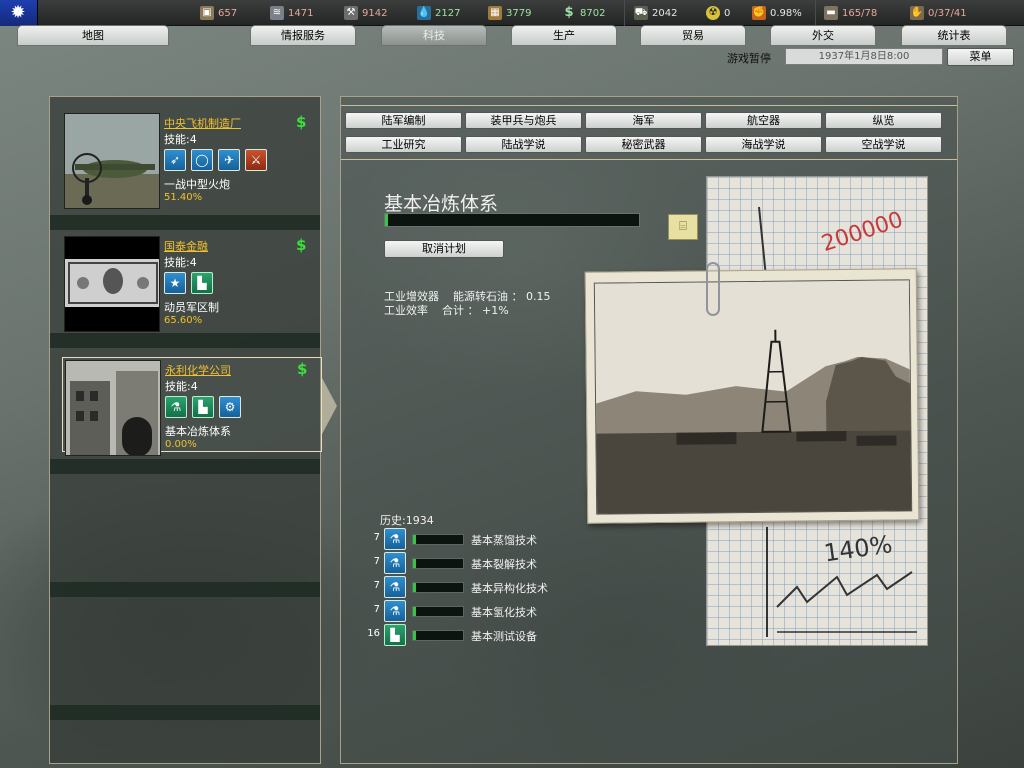  Describe the element at coordinates (198, 431) in the screenshot. I see `team-project: 基本冶炼体系` at that location.